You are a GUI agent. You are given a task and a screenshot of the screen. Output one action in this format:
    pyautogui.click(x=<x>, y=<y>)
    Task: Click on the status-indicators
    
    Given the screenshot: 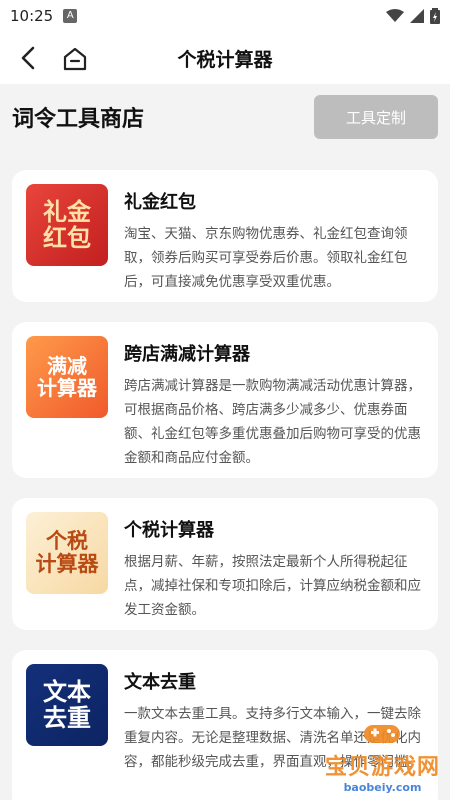 What is the action you would take?
    pyautogui.click(x=413, y=16)
    